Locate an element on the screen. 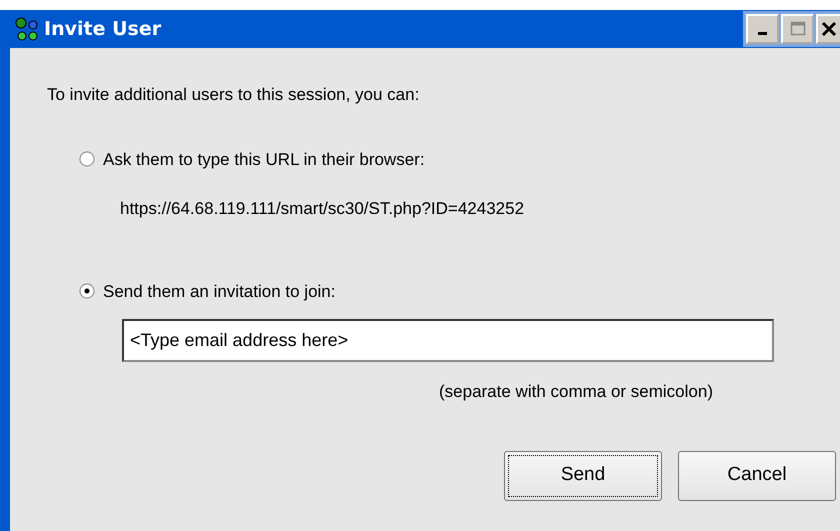 This screenshot has height=531, width=840. intro-text: To invite additional users to this session, you can: is located at coordinates (233, 95).